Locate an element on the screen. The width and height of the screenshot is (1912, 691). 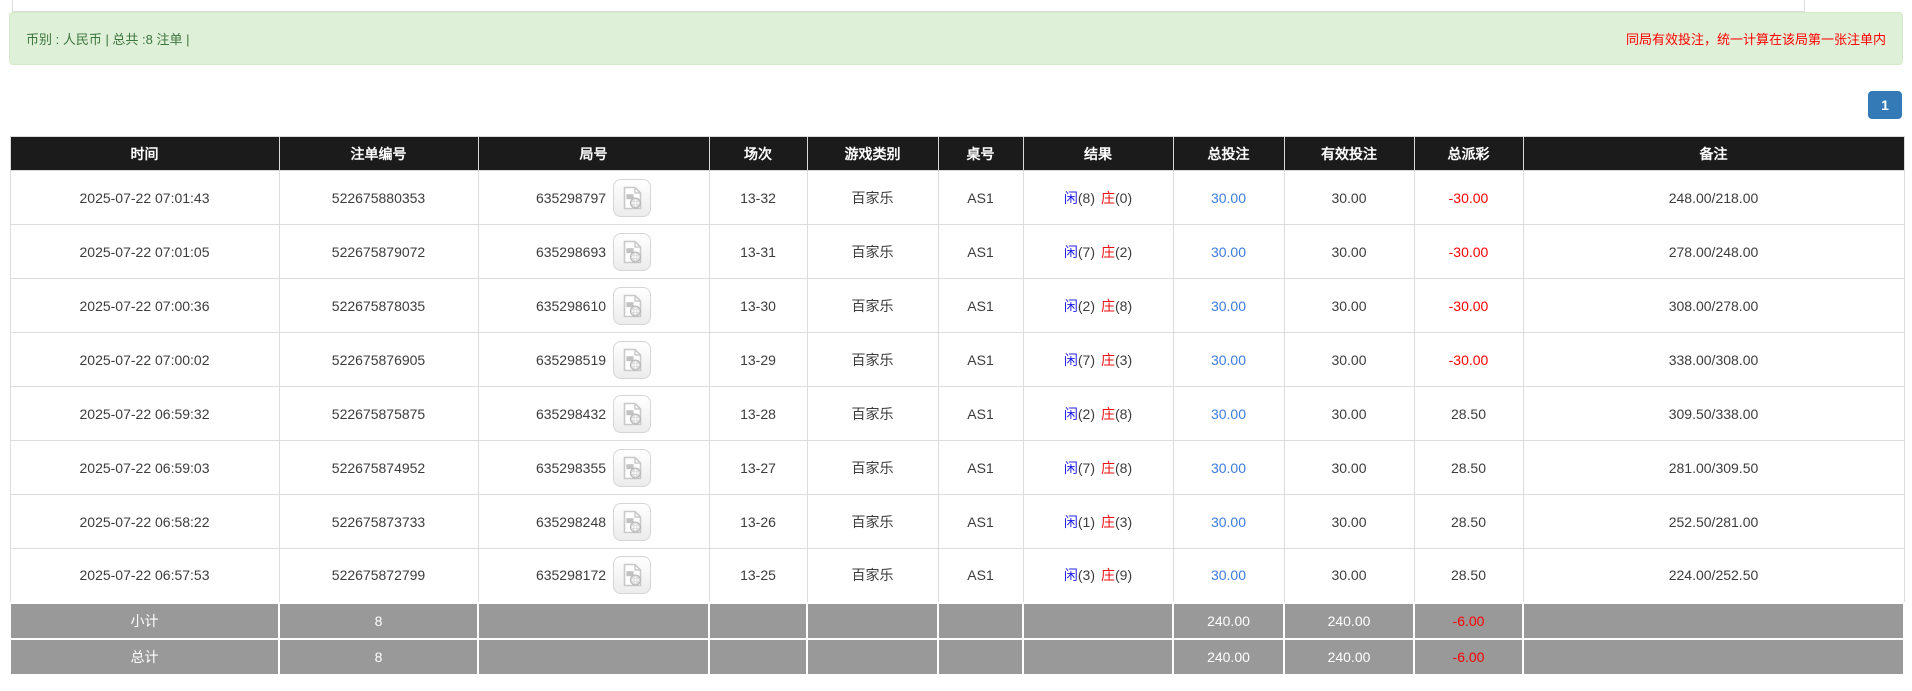
cell-time: 2025-07-22 07:01:43 is located at coordinates (144, 197).